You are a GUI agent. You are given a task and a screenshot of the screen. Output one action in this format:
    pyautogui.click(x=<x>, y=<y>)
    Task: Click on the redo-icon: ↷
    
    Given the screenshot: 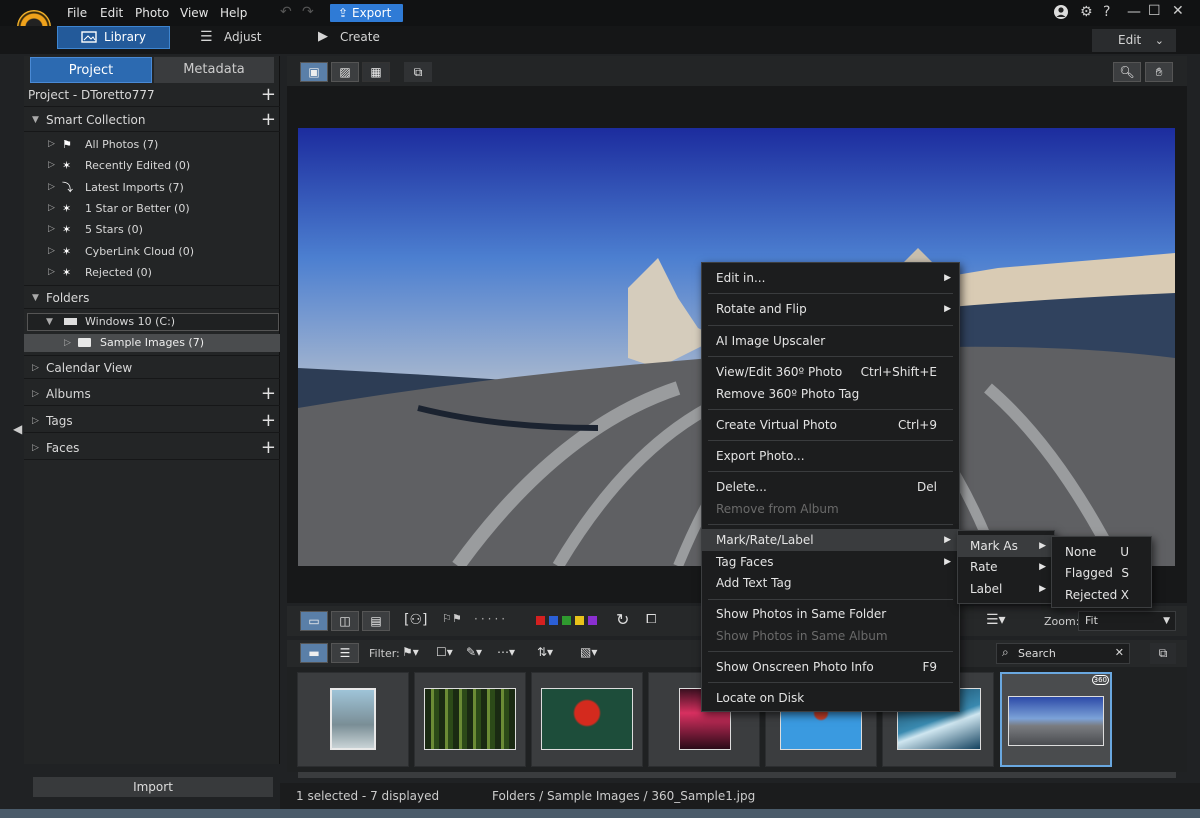 What is the action you would take?
    pyautogui.click(x=308, y=12)
    